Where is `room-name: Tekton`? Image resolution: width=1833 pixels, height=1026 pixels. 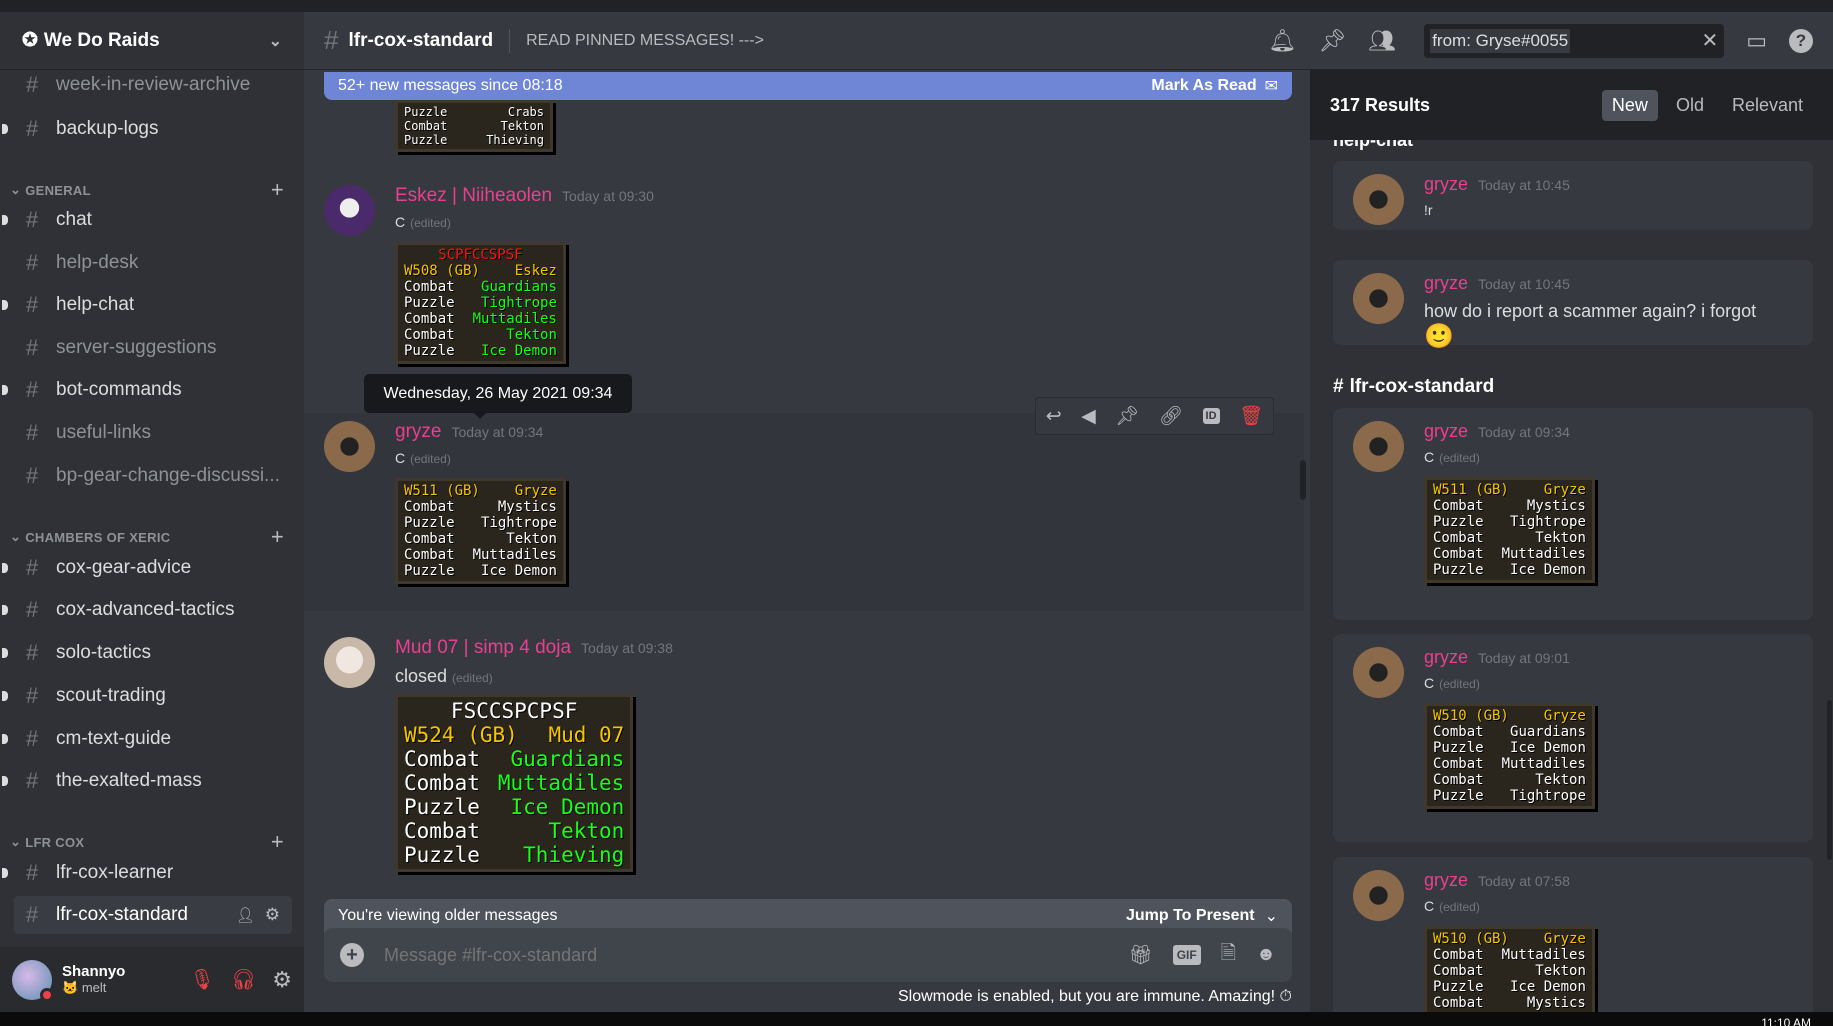
room-name: Tekton is located at coordinates (522, 126).